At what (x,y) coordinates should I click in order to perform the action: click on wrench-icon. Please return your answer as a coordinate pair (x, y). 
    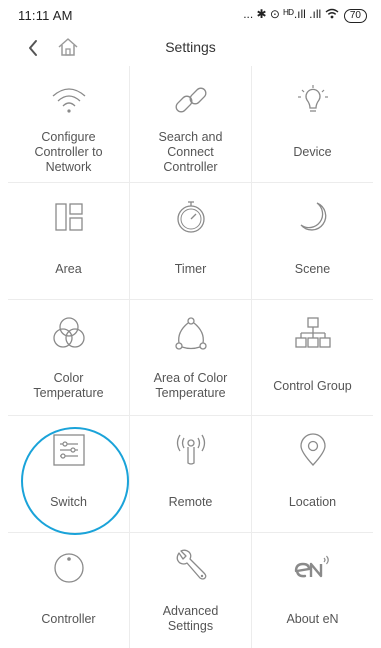
    Looking at the image, I should click on (191, 564).